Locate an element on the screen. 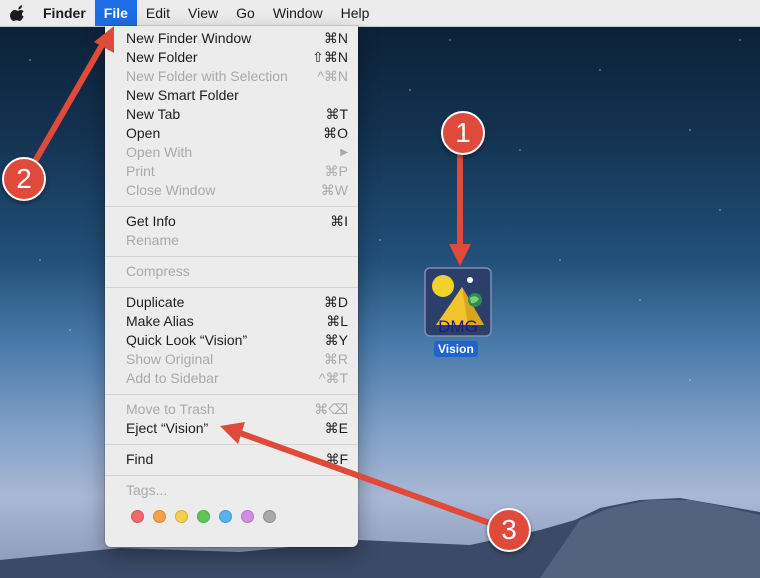 Image resolution: width=760 pixels, height=578 pixels. menu-view: View is located at coordinates (203, 13).